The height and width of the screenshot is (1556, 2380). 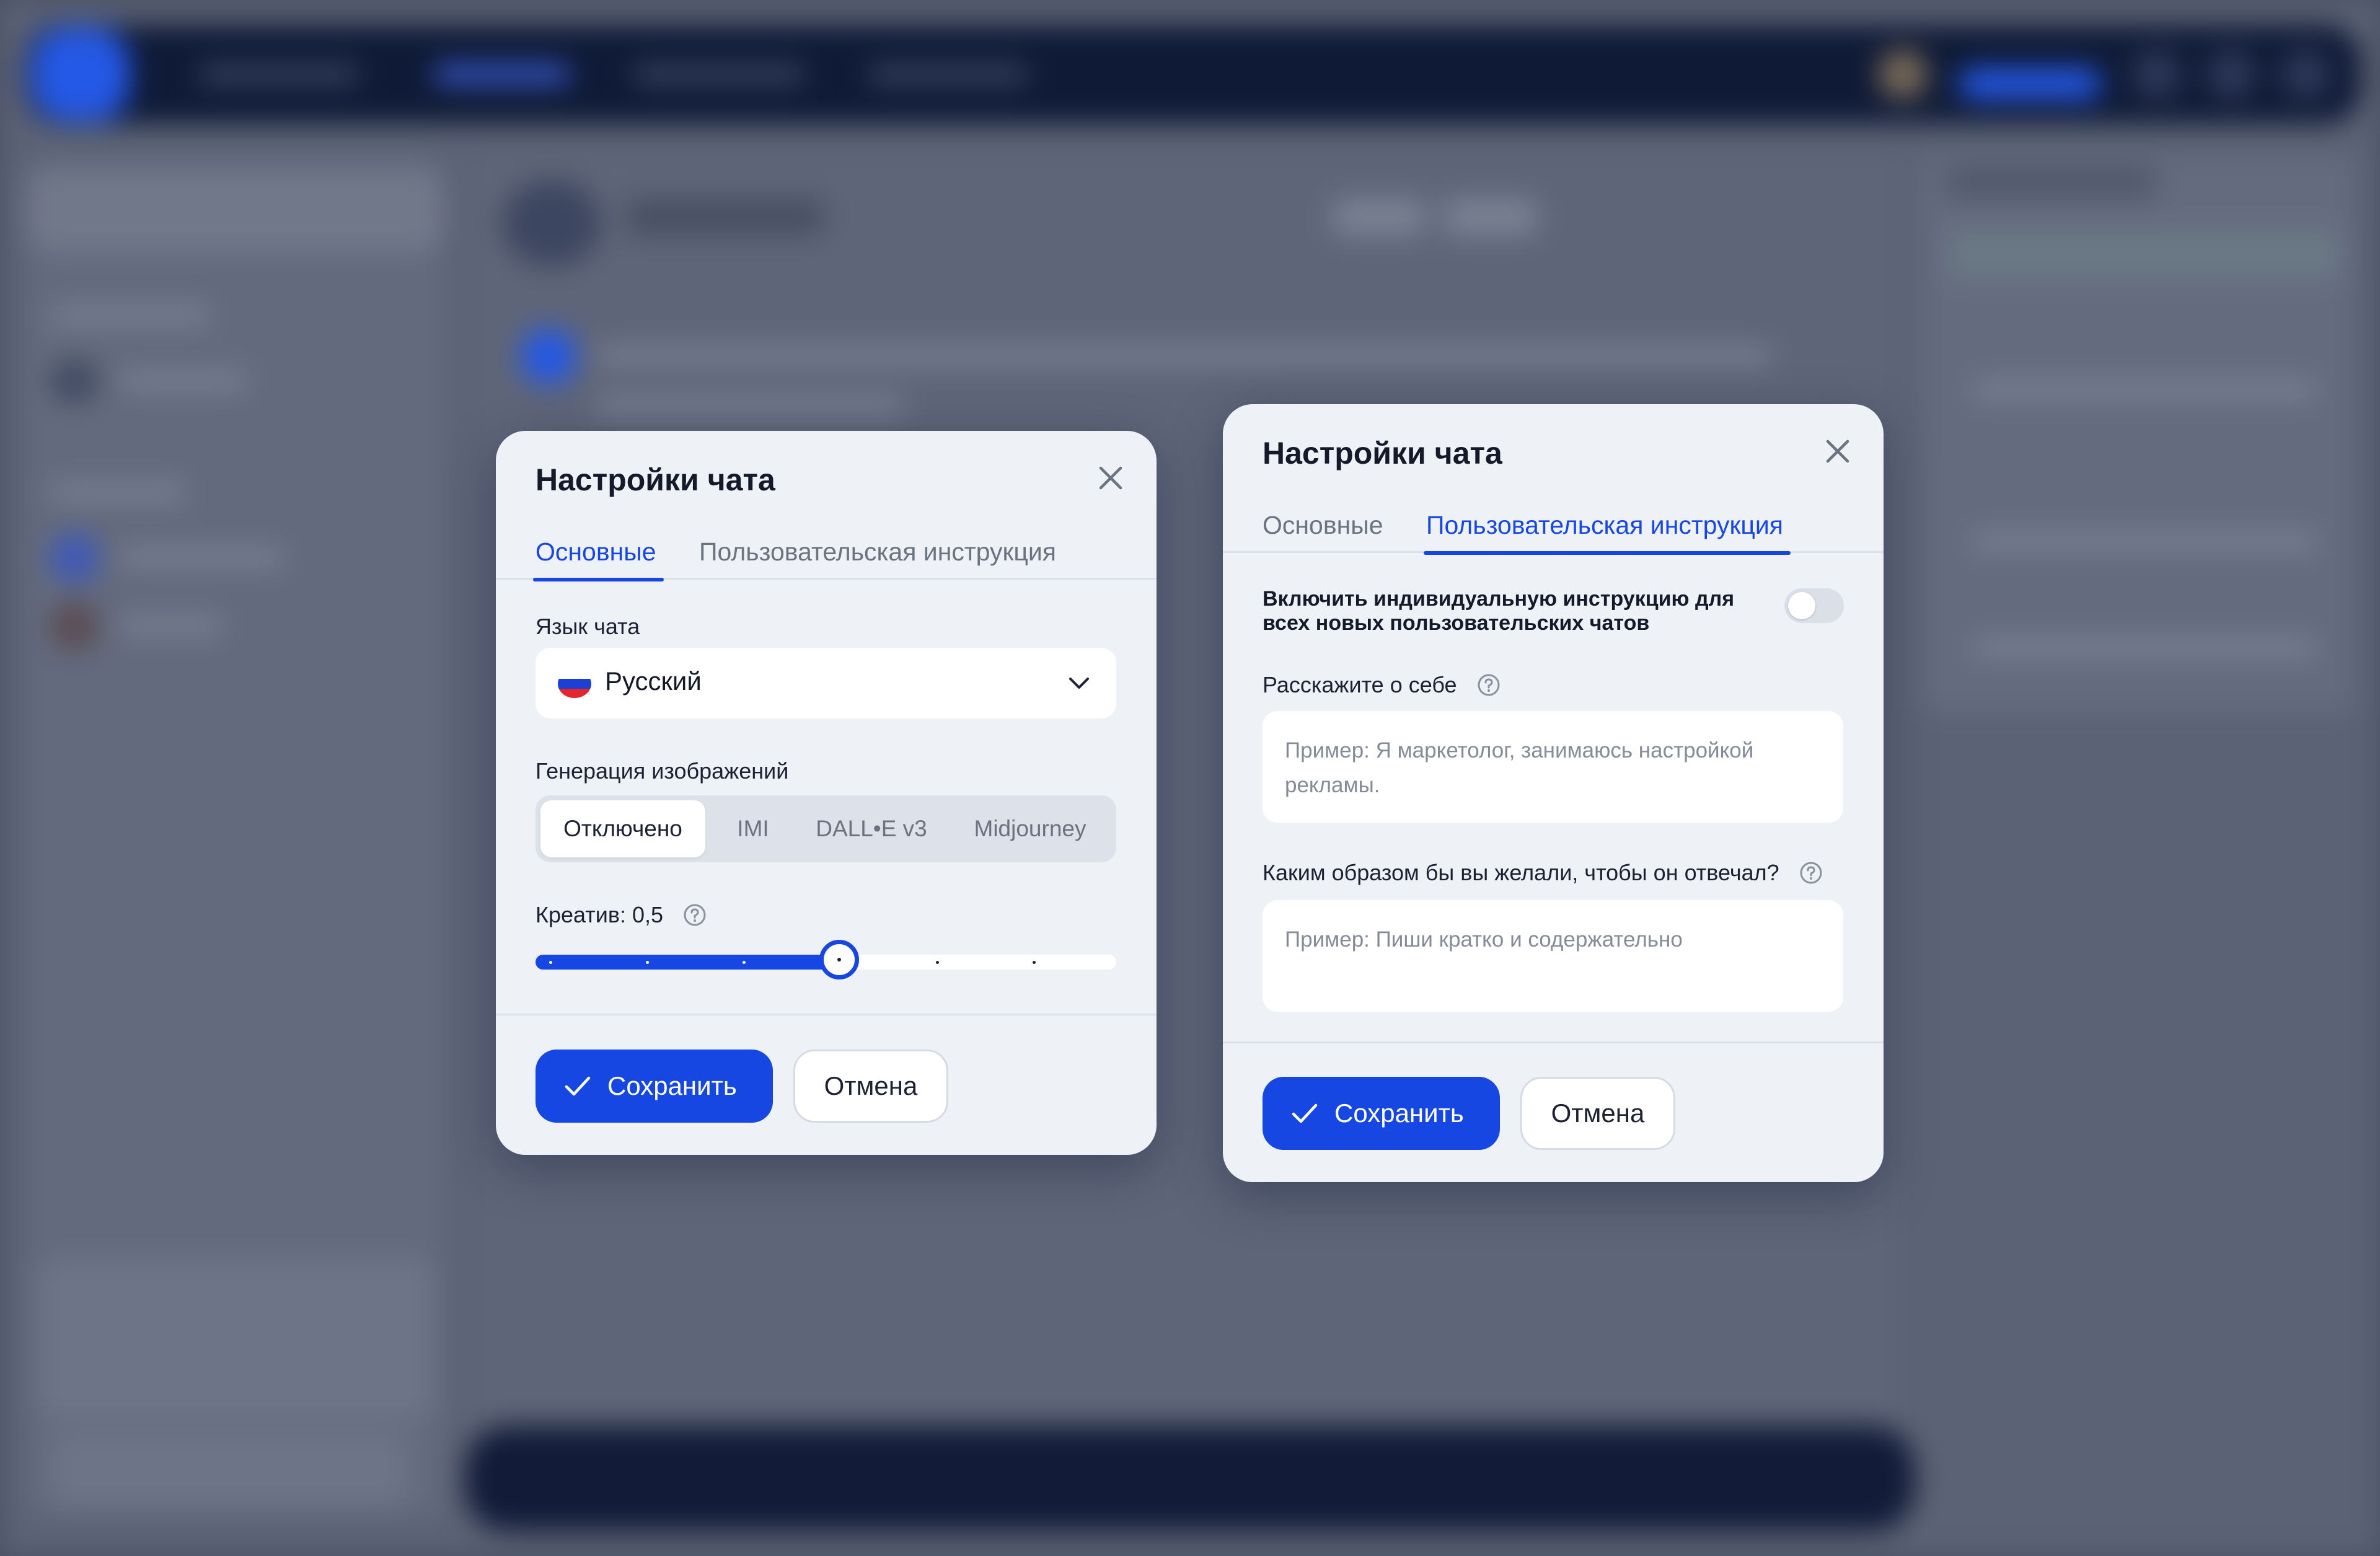 What do you see at coordinates (1553, 767) in the screenshot?
I see `about-textarea` at bounding box center [1553, 767].